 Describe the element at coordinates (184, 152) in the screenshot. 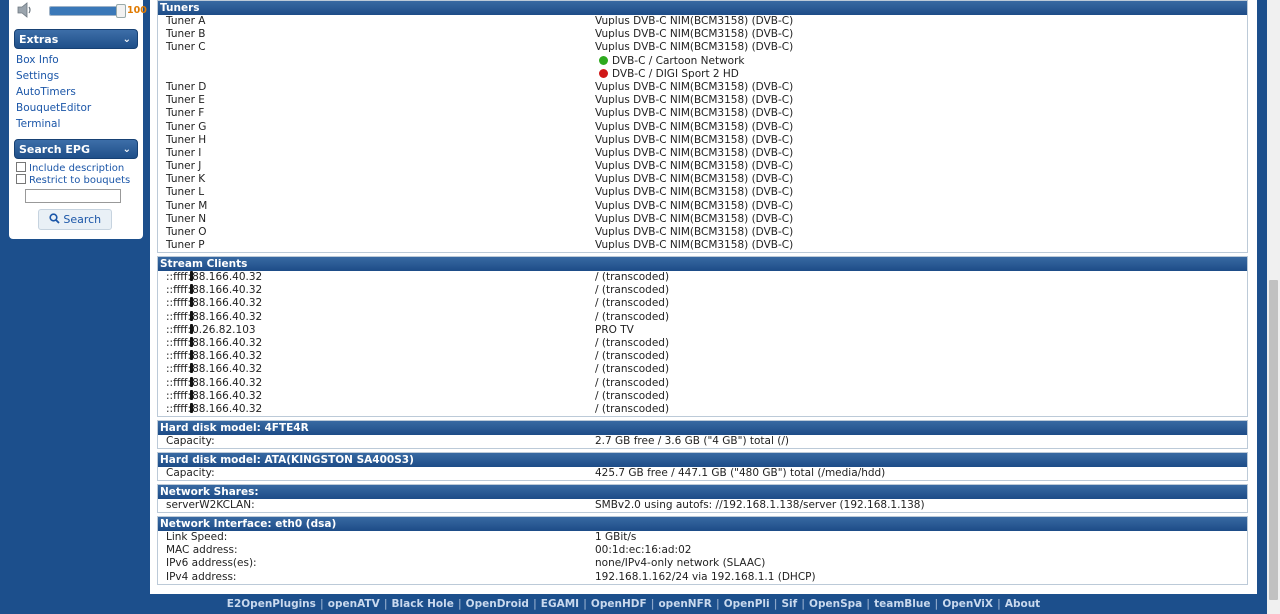

I see `tuner-label: Tuner I` at that location.